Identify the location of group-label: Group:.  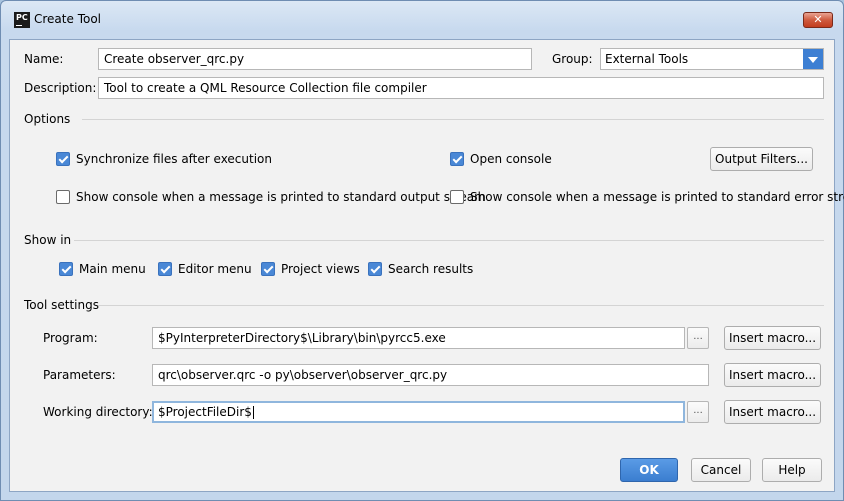
(572, 59).